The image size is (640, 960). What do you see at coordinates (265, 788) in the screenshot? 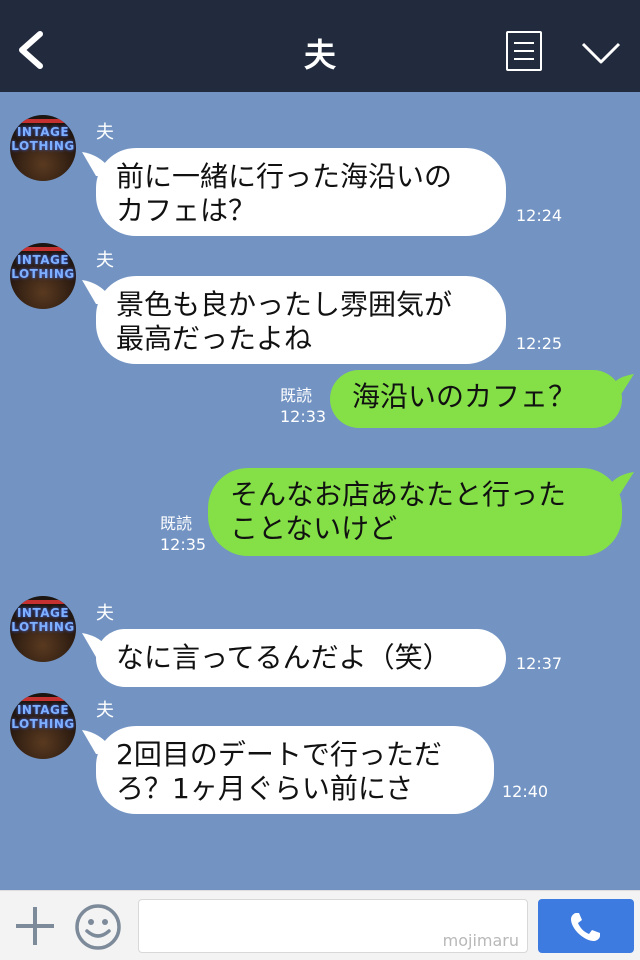
I see `message-text-line: ろ？1ヶ月ぐらい前にさ` at bounding box center [265, 788].